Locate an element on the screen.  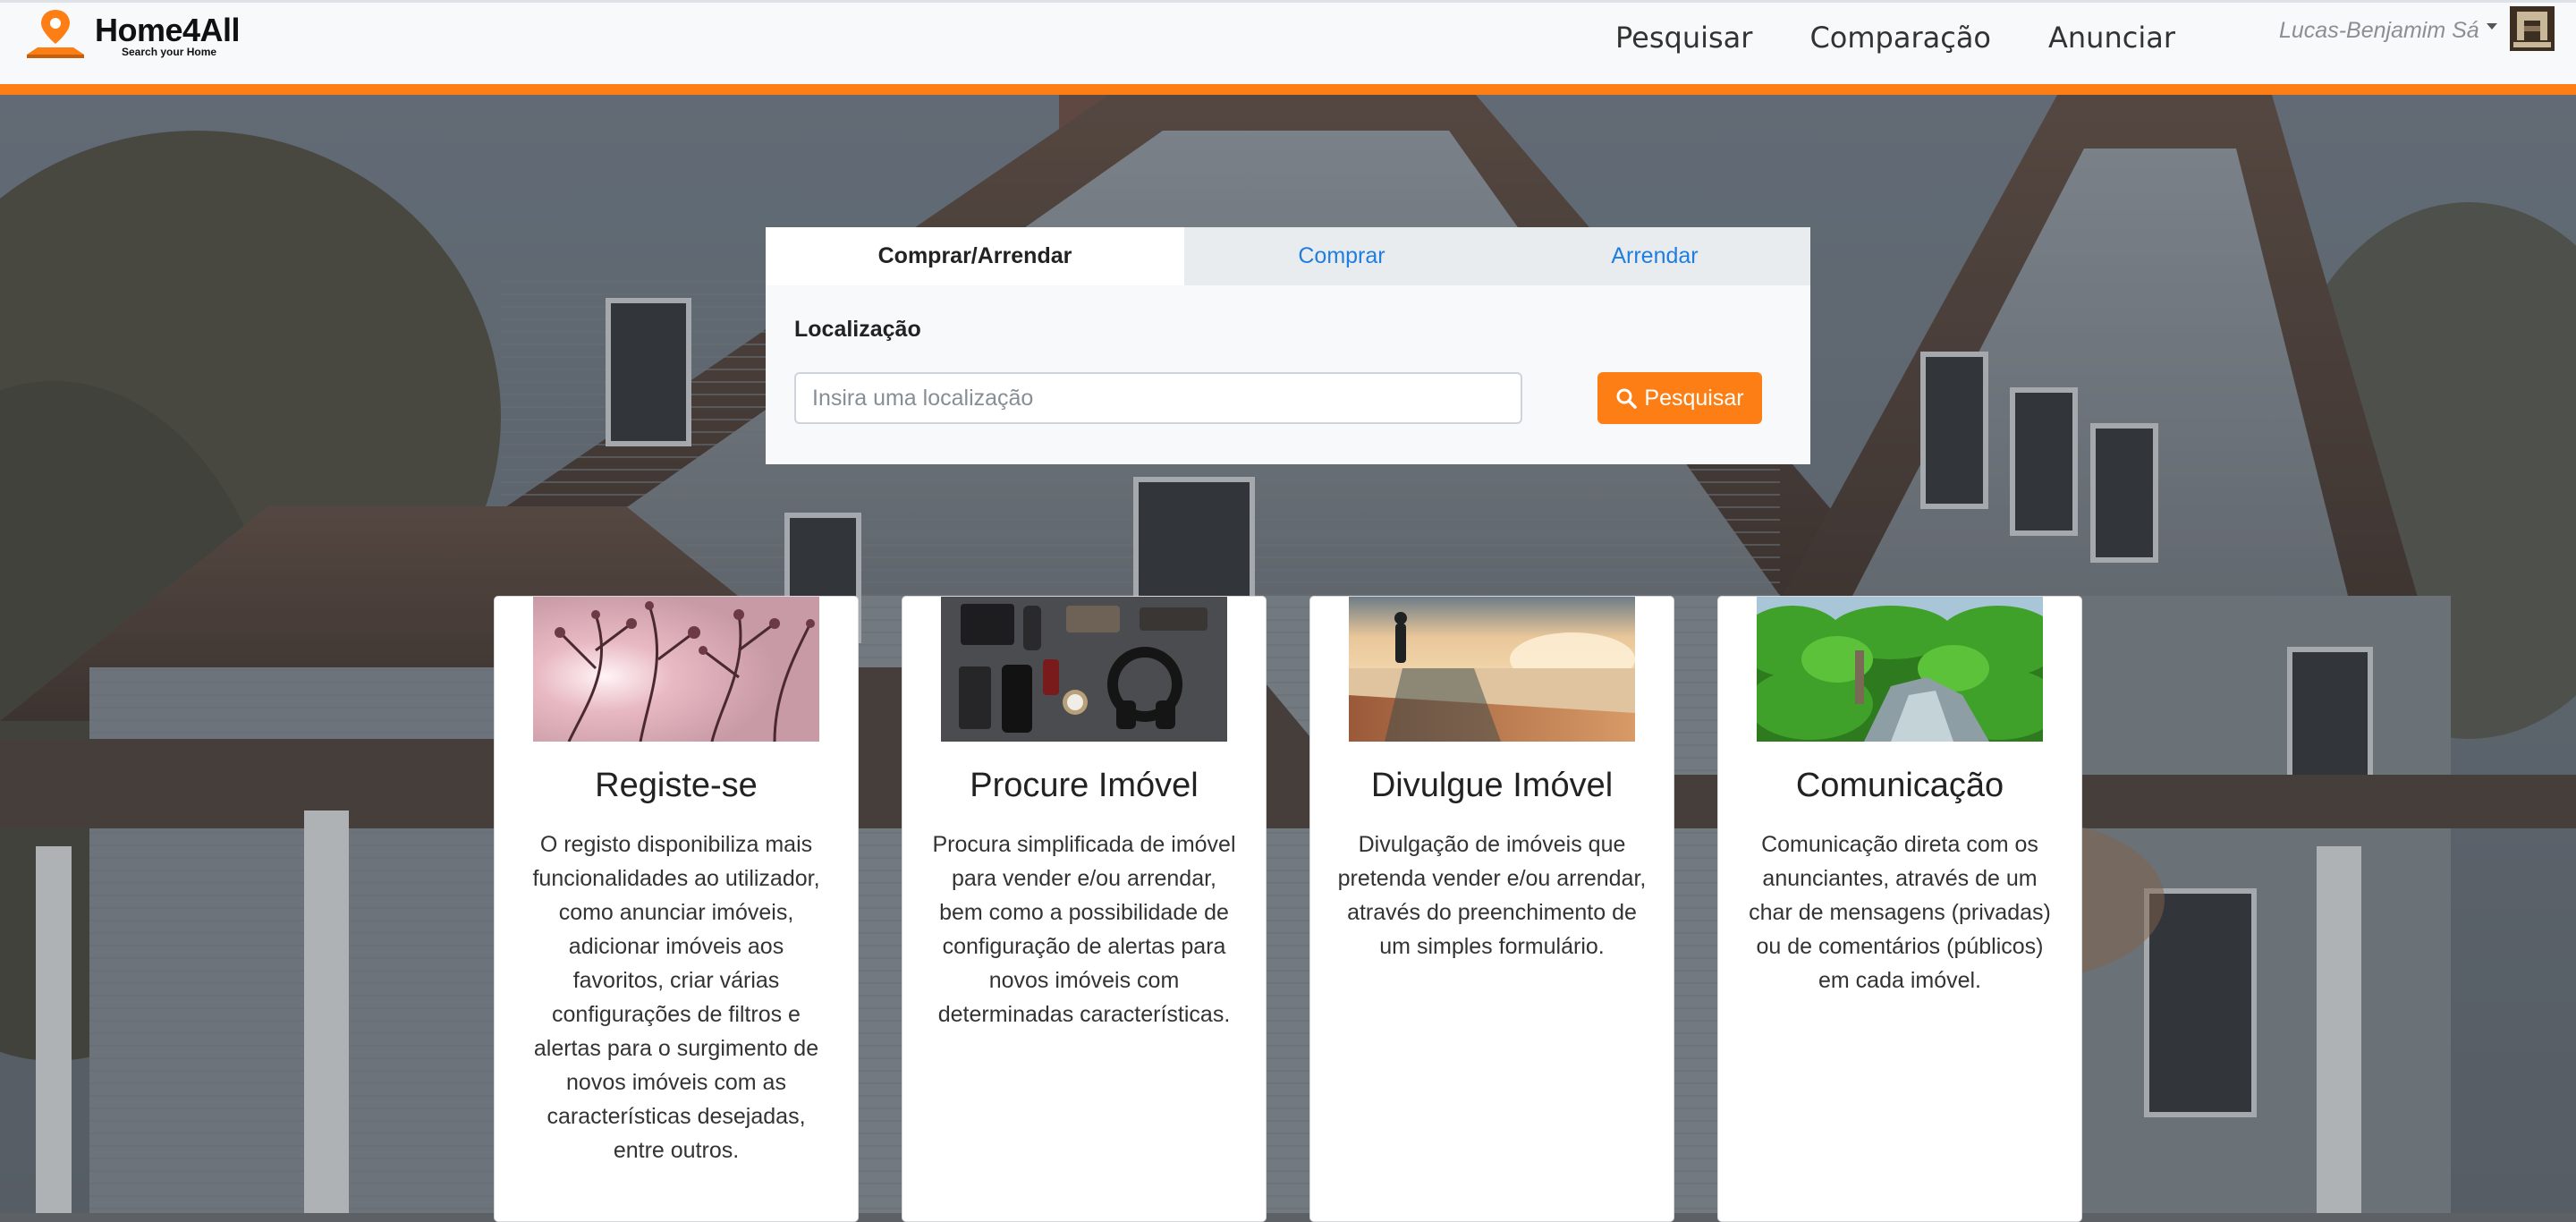
card-title: Comunicação is located at coordinates (1899, 785).